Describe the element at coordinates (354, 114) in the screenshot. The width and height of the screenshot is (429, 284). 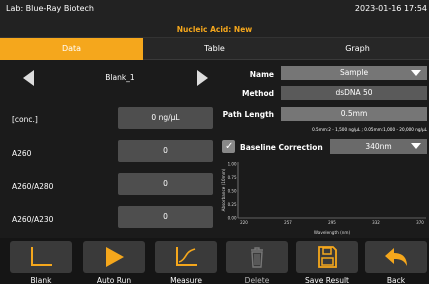
I see `path-length-field: 0.5mm` at that location.